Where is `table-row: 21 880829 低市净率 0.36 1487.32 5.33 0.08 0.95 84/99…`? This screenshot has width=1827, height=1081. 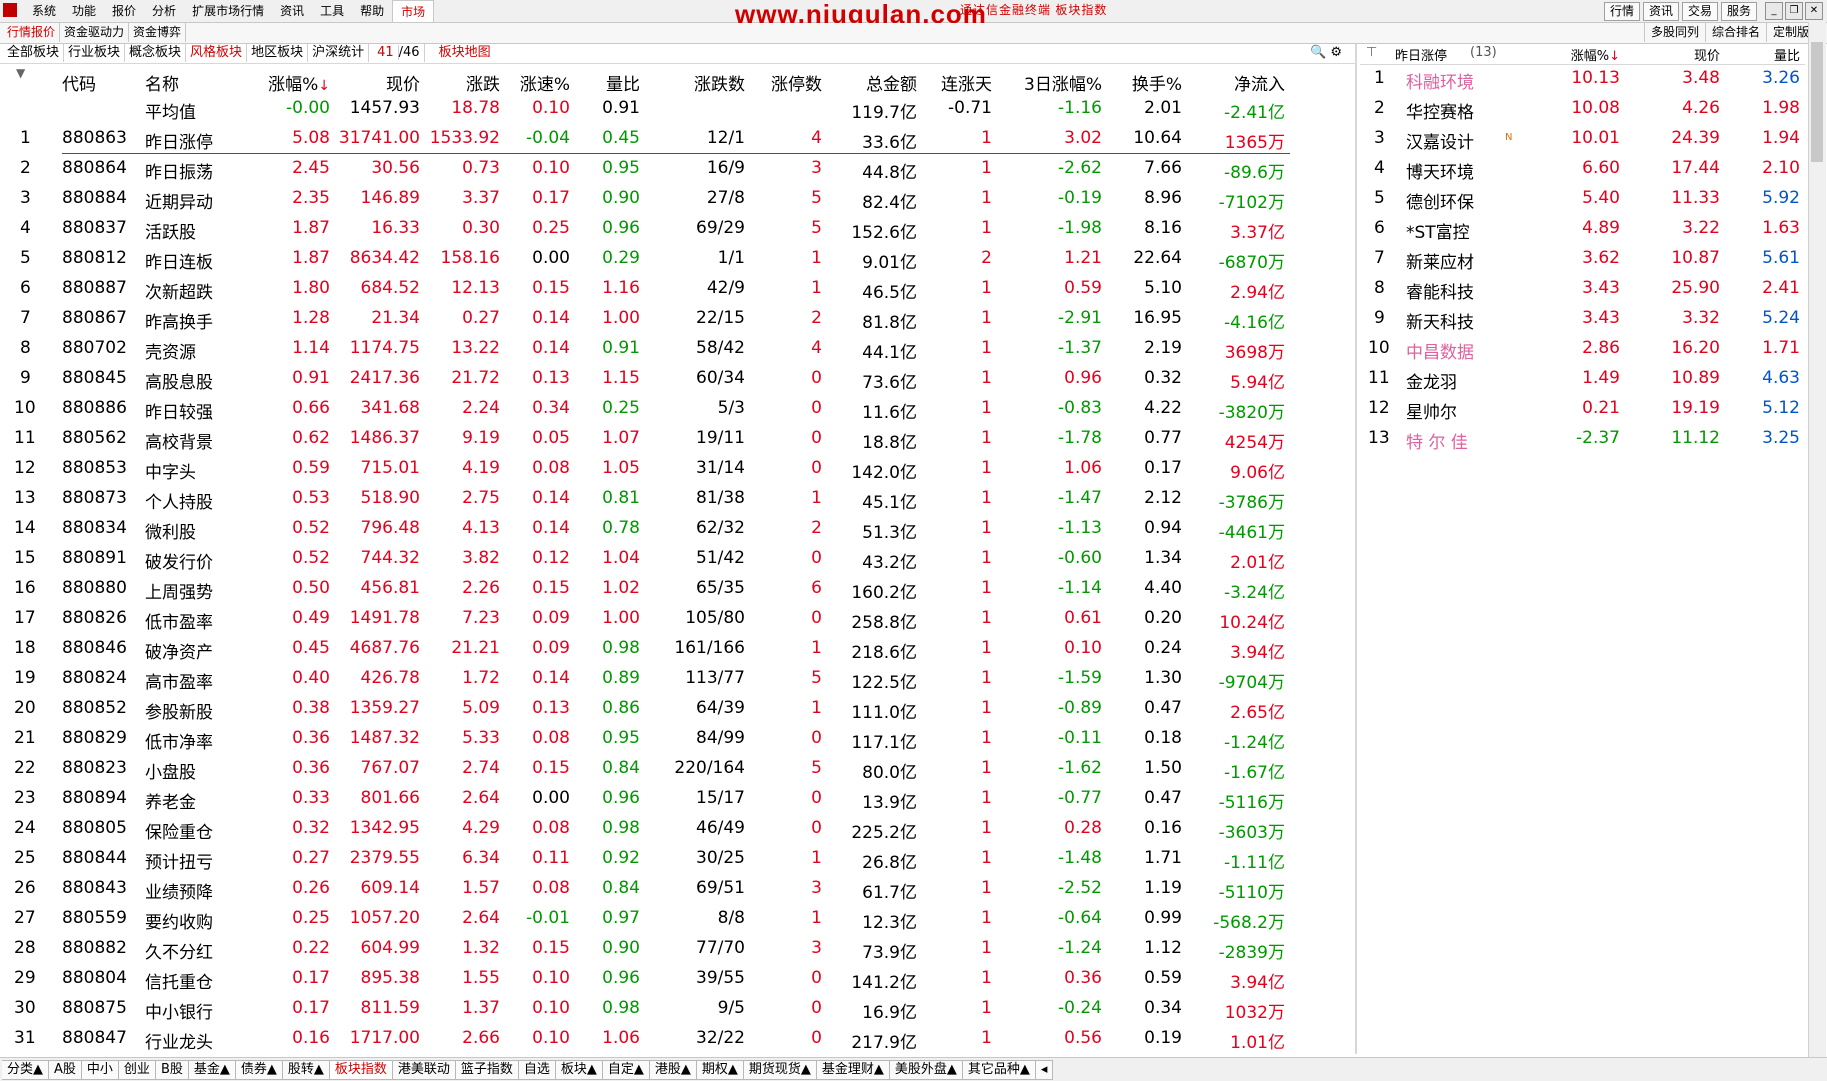
table-row: 21 880829 低市净率 0.36 1487.32 5.33 0.08 0.95 84/99… is located at coordinates (677, 739).